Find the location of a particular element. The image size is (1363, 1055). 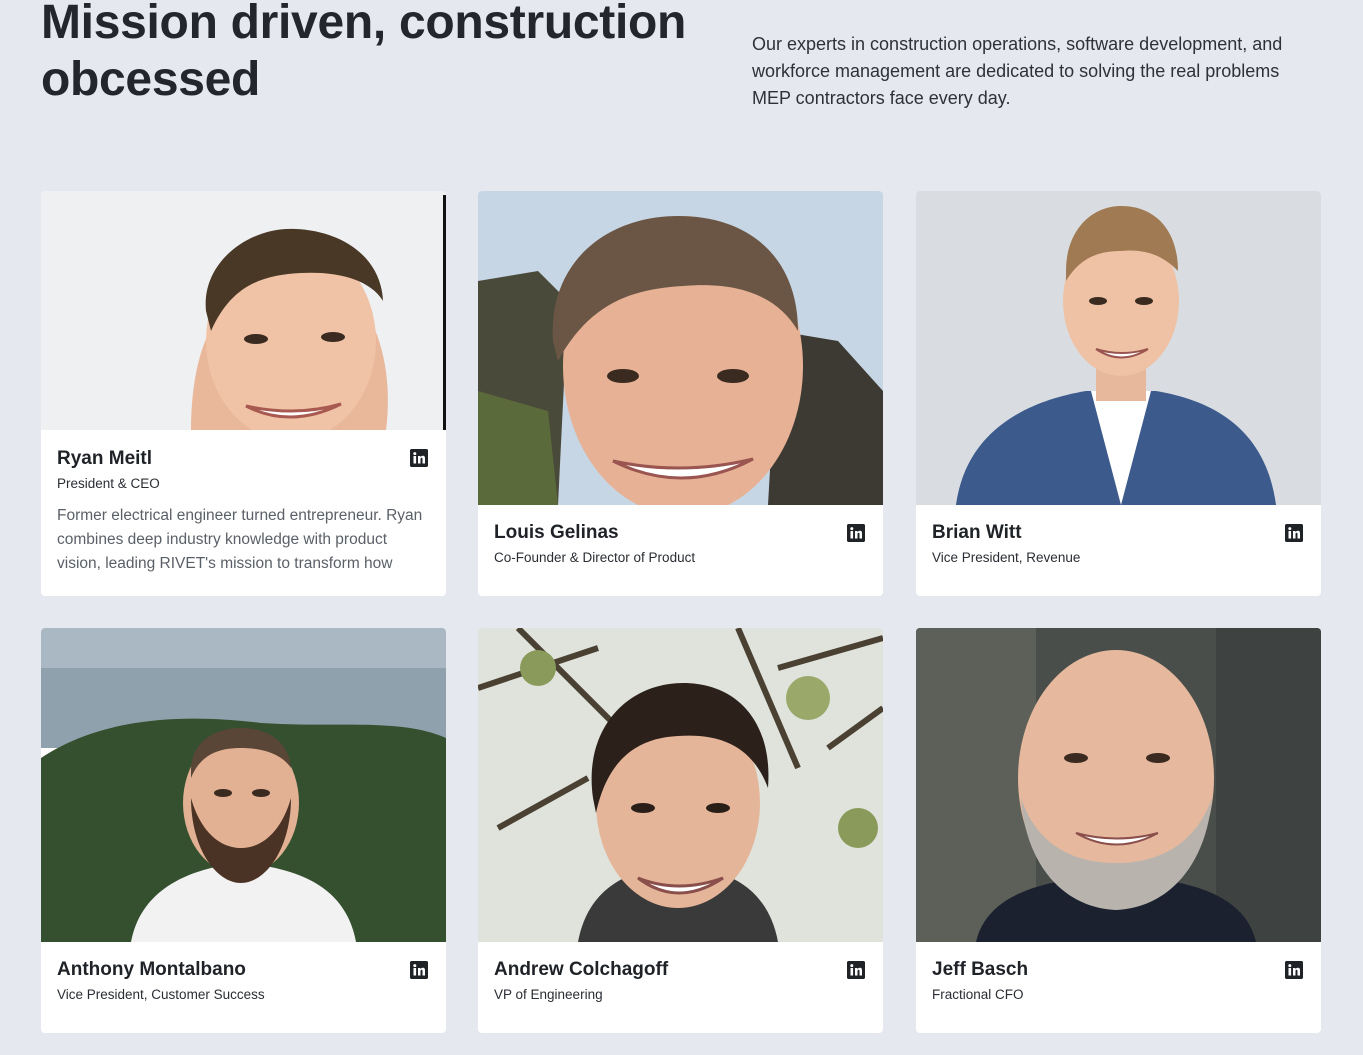

team-member-name: Louis Gelinas is located at coordinates (556, 532).